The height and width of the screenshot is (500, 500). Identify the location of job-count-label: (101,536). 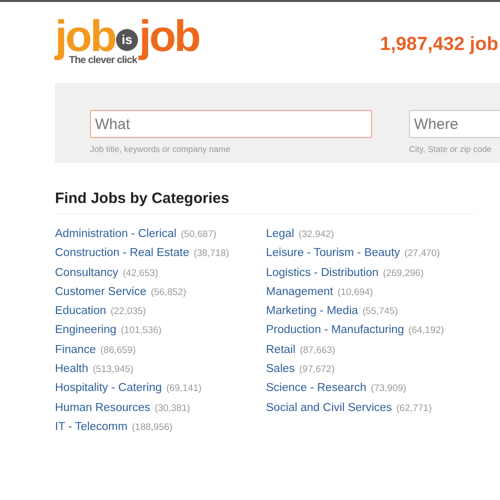
(141, 330).